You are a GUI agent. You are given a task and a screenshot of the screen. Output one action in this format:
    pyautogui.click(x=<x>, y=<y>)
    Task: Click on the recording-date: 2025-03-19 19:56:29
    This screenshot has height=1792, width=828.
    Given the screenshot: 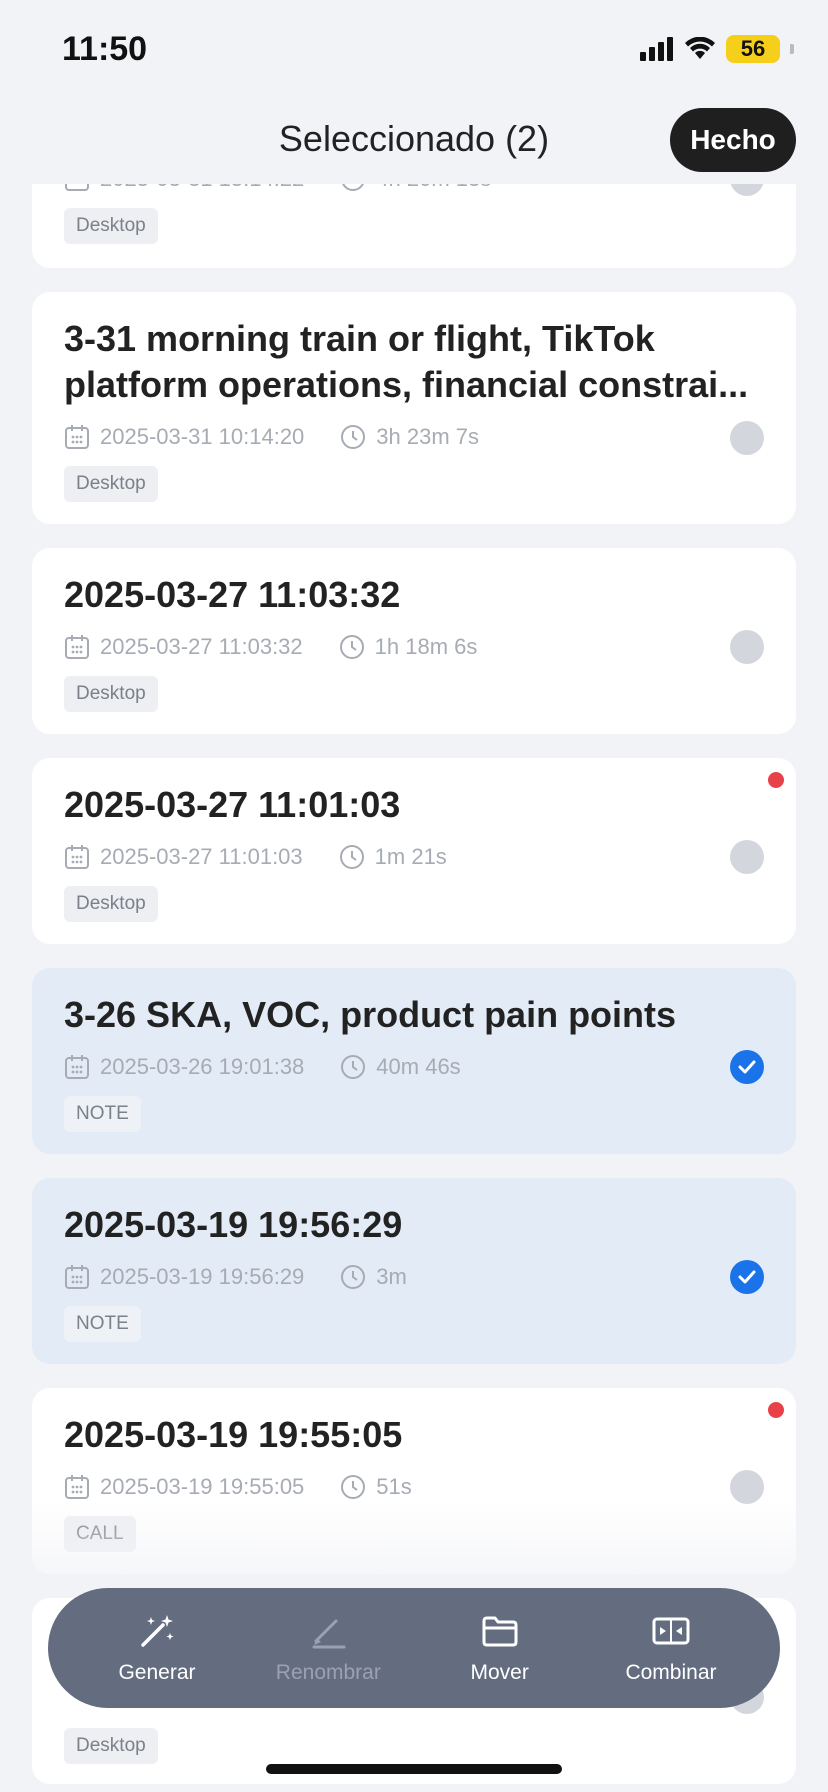 What is the action you would take?
    pyautogui.click(x=202, y=1276)
    